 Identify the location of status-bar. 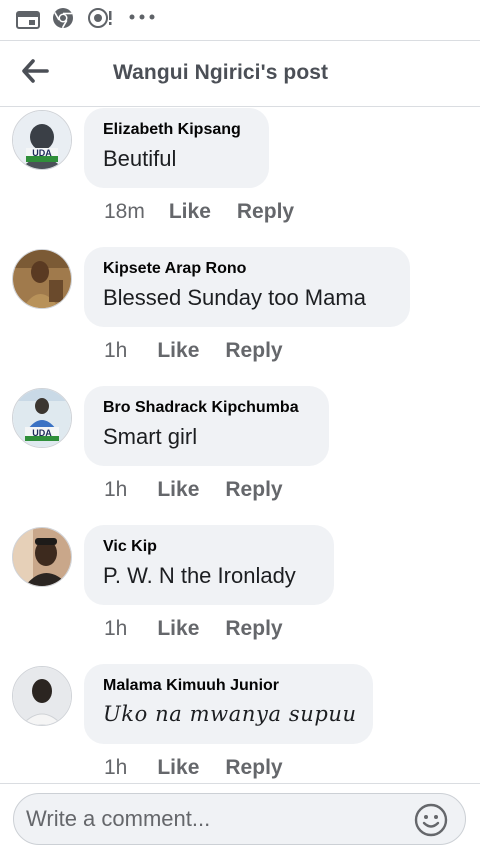
(240, 20).